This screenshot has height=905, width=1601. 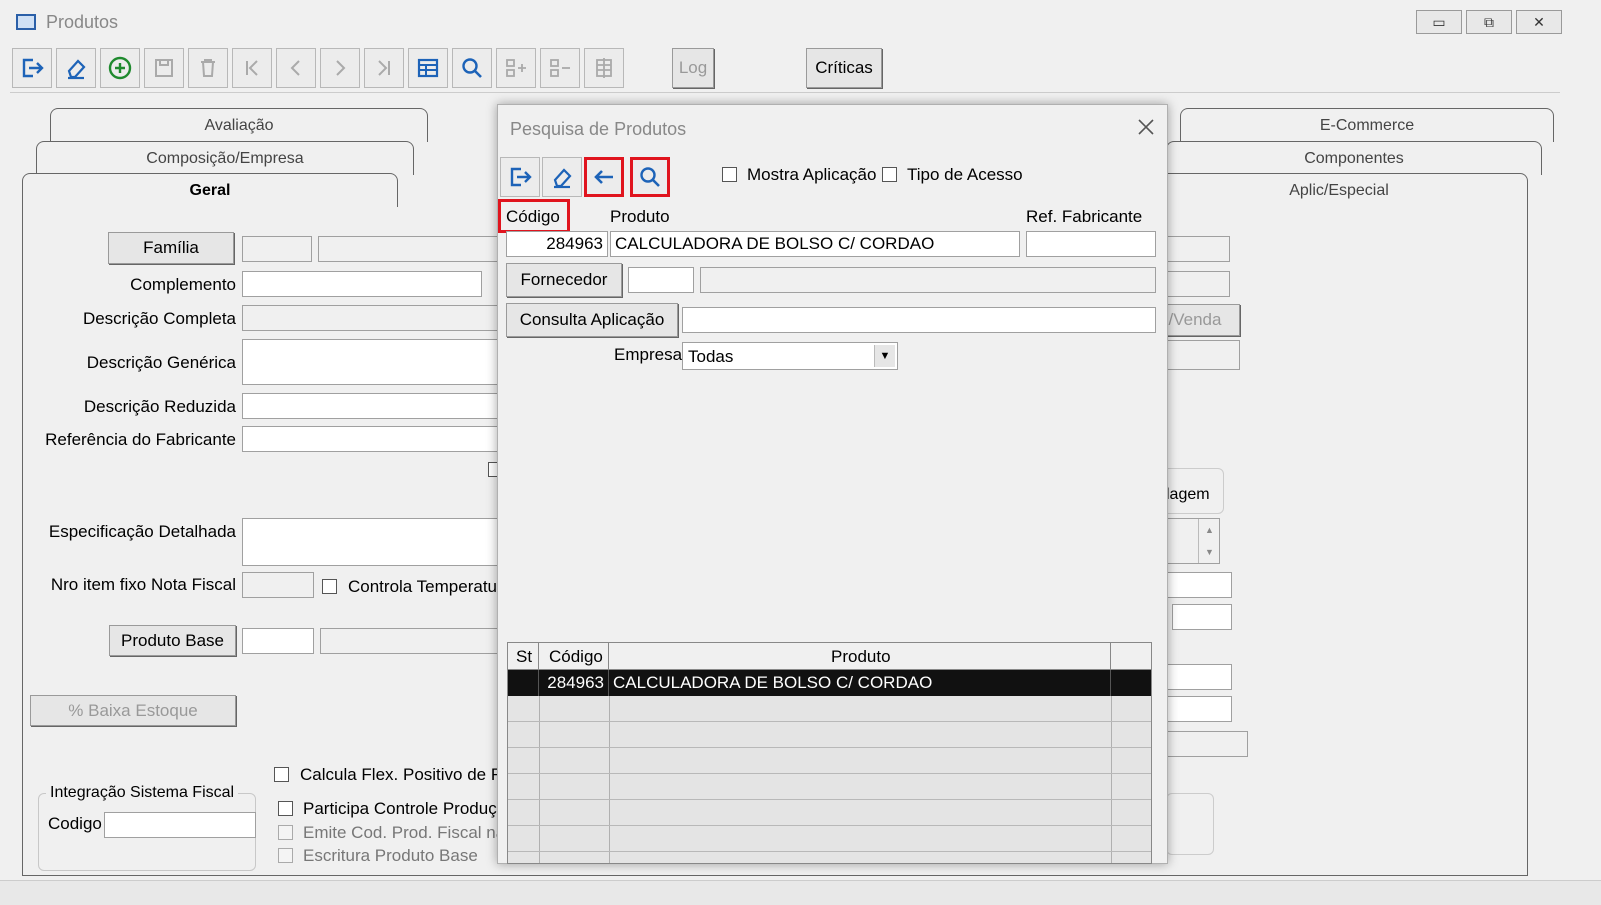 I want to click on grid-header-produto: Produto, so click(x=860, y=656).